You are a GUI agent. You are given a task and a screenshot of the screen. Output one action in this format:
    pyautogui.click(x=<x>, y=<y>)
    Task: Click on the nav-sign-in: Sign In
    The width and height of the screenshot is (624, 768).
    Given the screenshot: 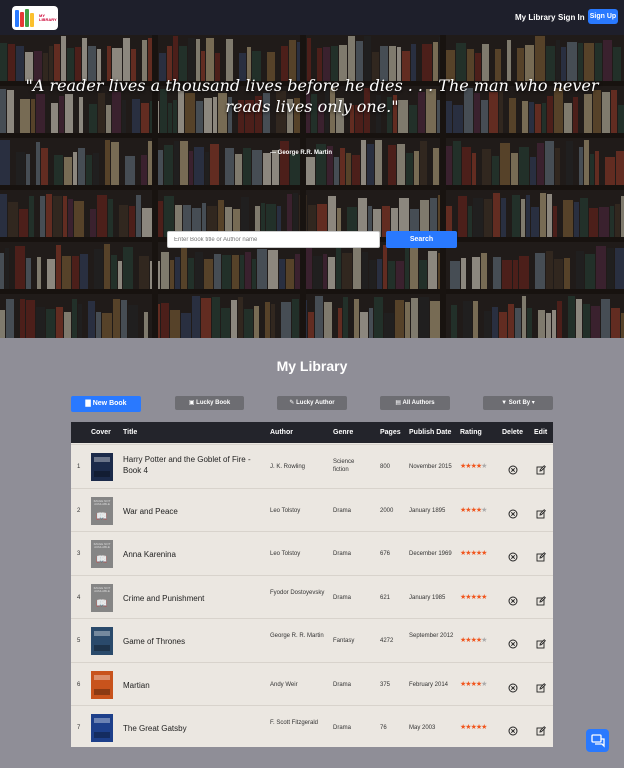 What is the action you would take?
    pyautogui.click(x=571, y=17)
    